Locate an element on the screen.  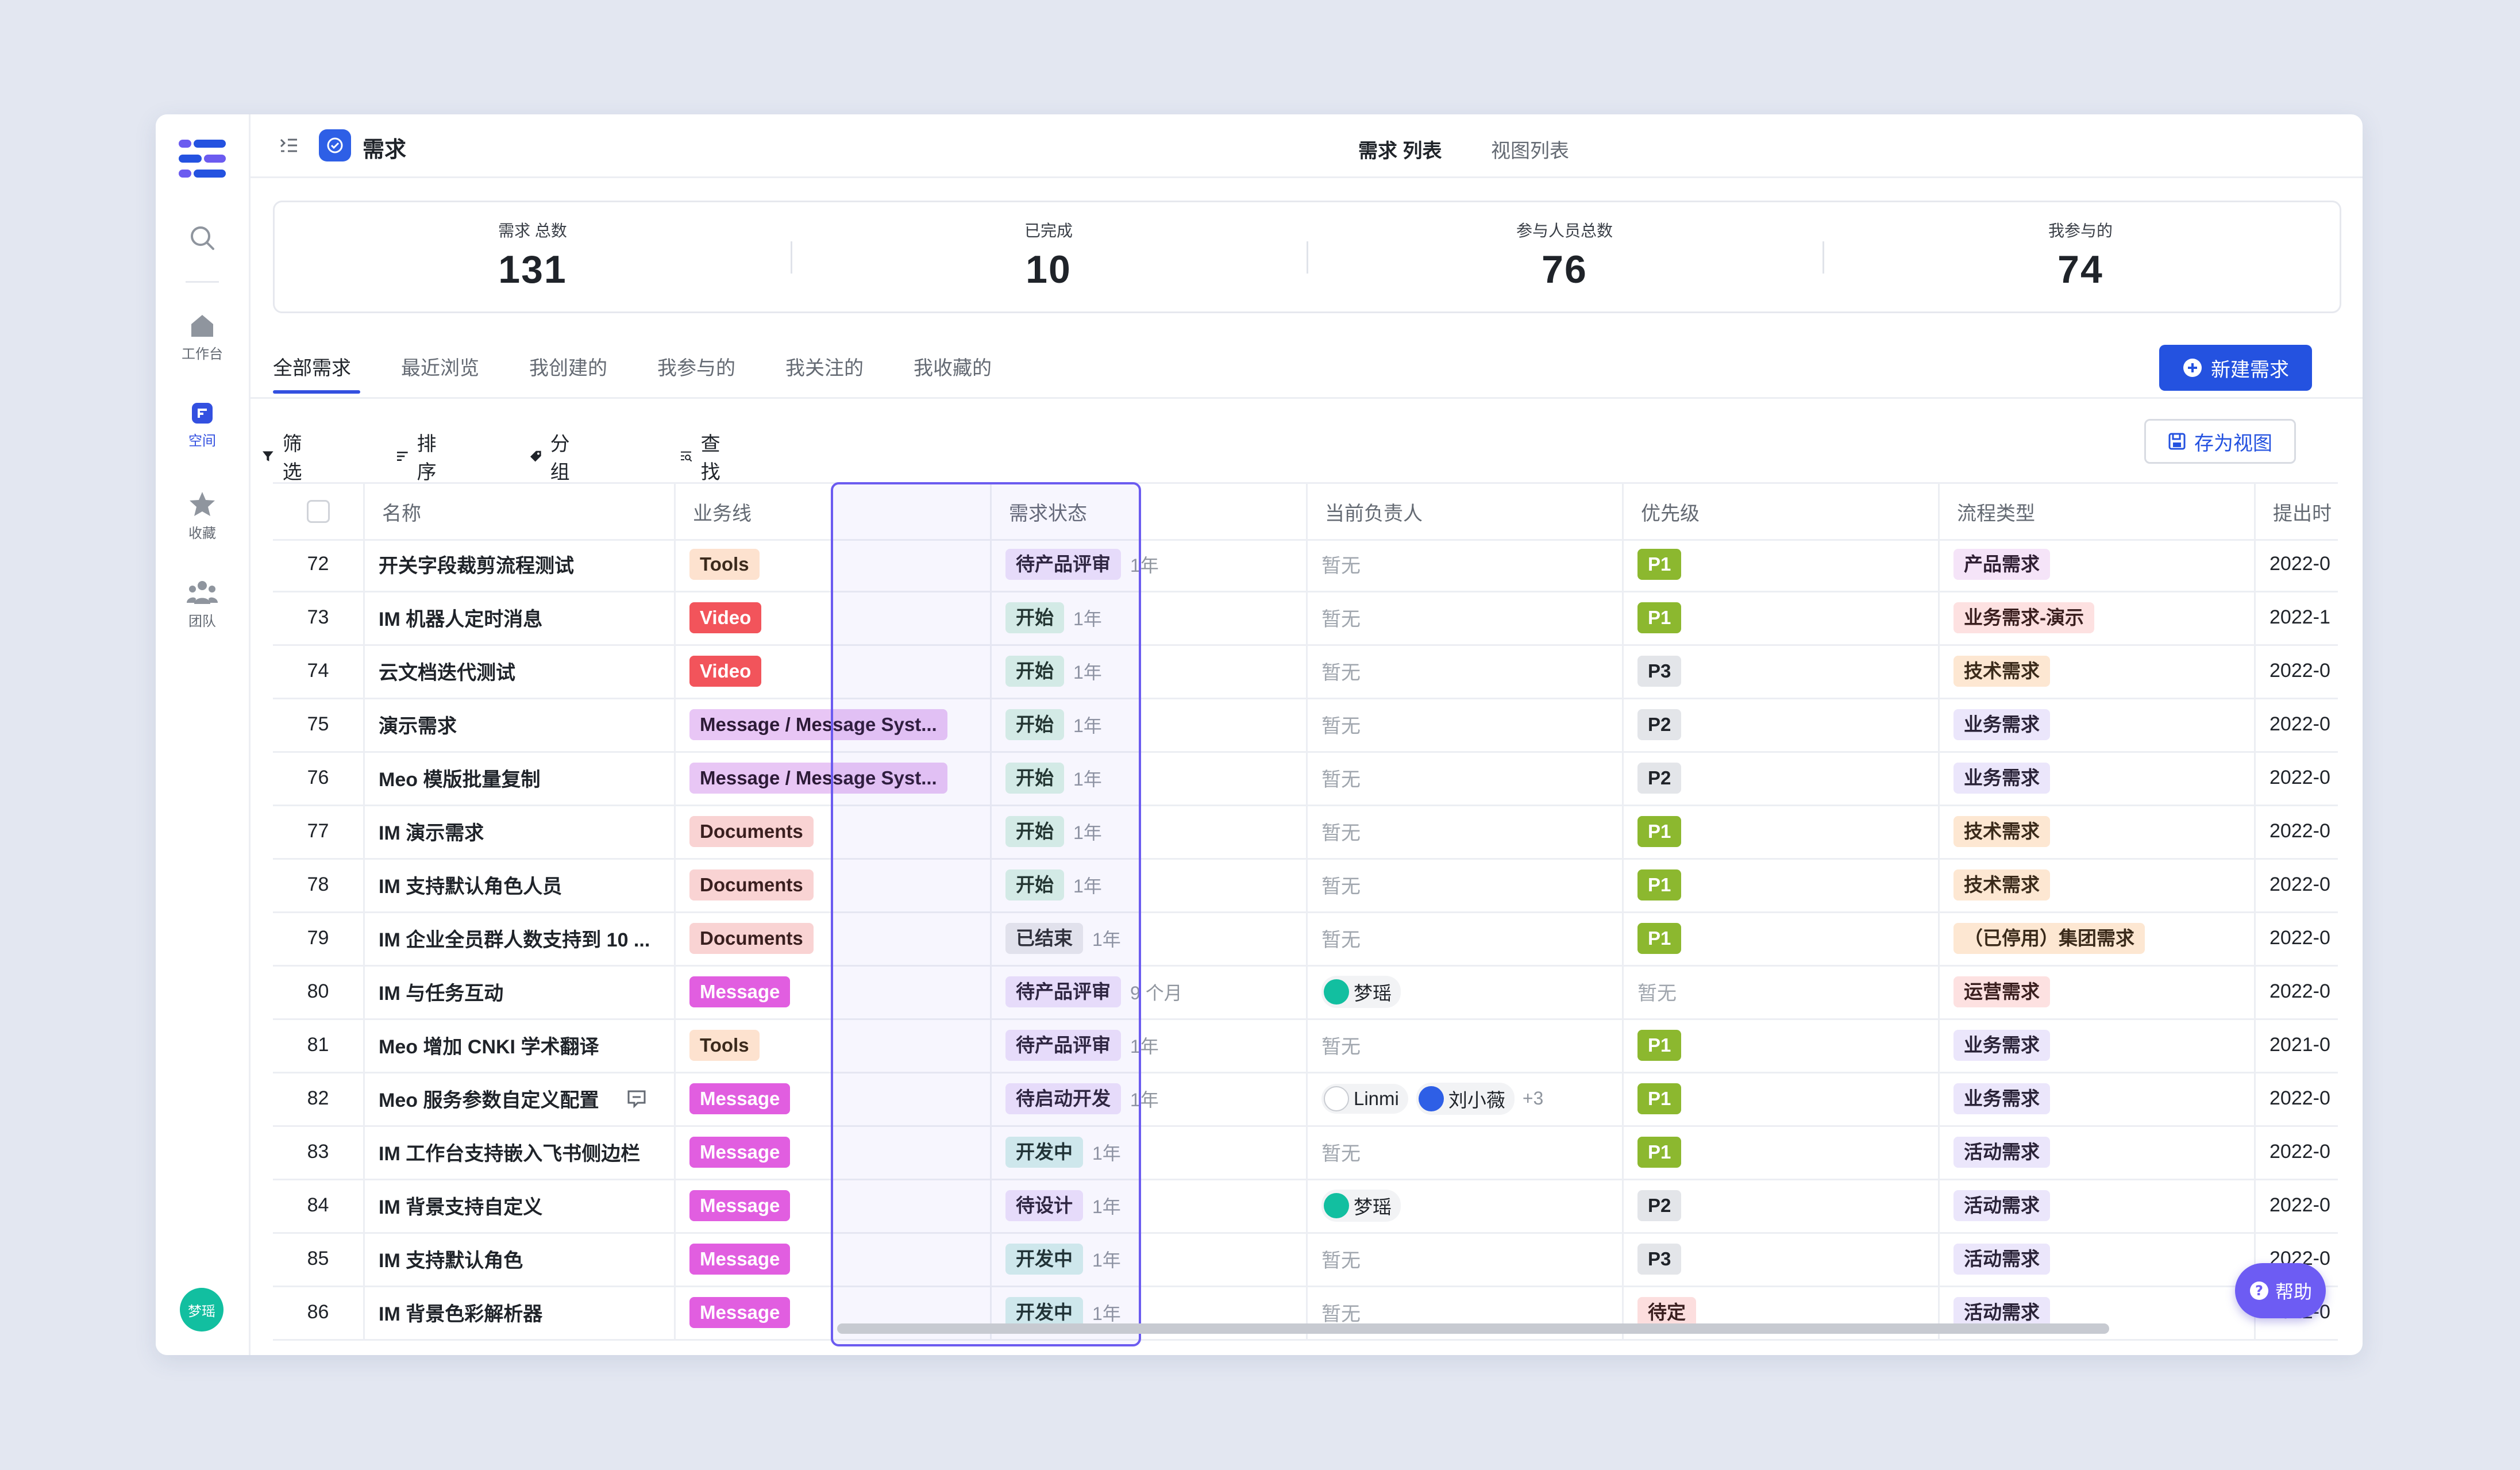
tab-participated: 我参与的 is located at coordinates (696, 366).